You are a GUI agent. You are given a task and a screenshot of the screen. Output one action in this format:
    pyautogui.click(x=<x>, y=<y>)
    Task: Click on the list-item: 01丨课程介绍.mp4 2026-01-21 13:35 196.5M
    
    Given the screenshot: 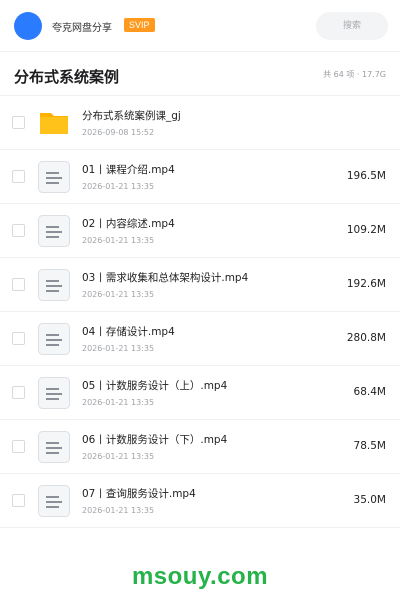 What is the action you would take?
    pyautogui.click(x=200, y=177)
    